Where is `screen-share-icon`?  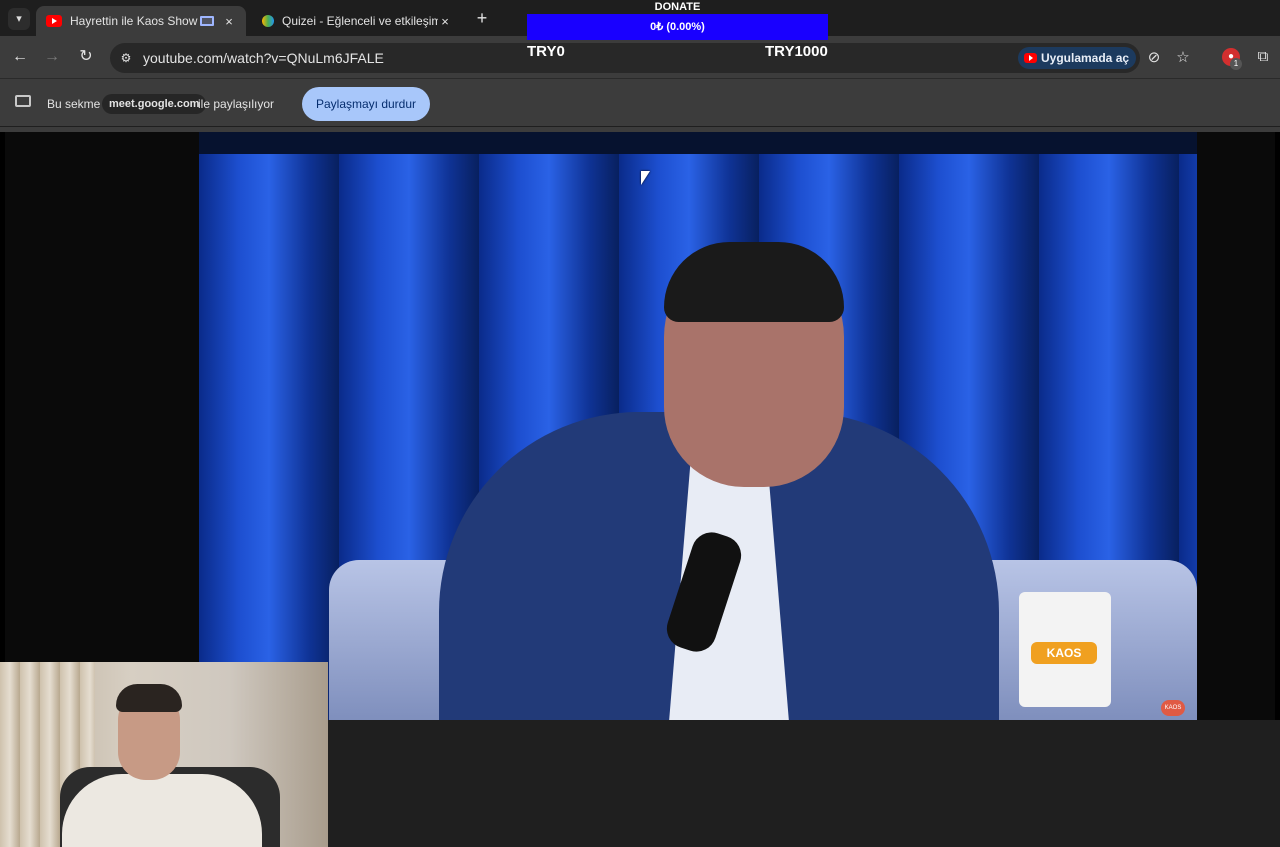 screen-share-icon is located at coordinates (23, 101).